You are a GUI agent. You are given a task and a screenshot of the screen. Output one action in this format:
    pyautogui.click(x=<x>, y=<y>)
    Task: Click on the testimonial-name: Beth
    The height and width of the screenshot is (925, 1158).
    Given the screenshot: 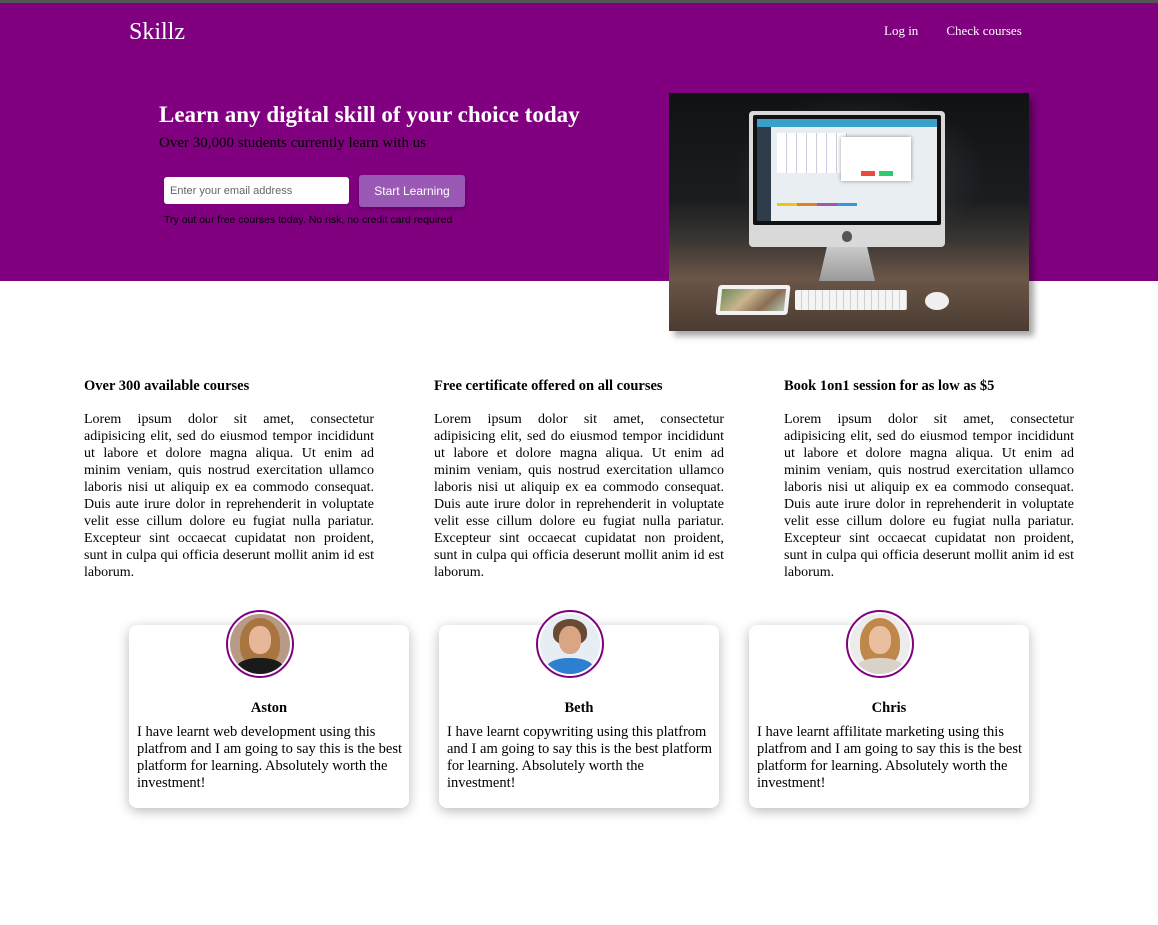 What is the action you would take?
    pyautogui.click(x=579, y=708)
    